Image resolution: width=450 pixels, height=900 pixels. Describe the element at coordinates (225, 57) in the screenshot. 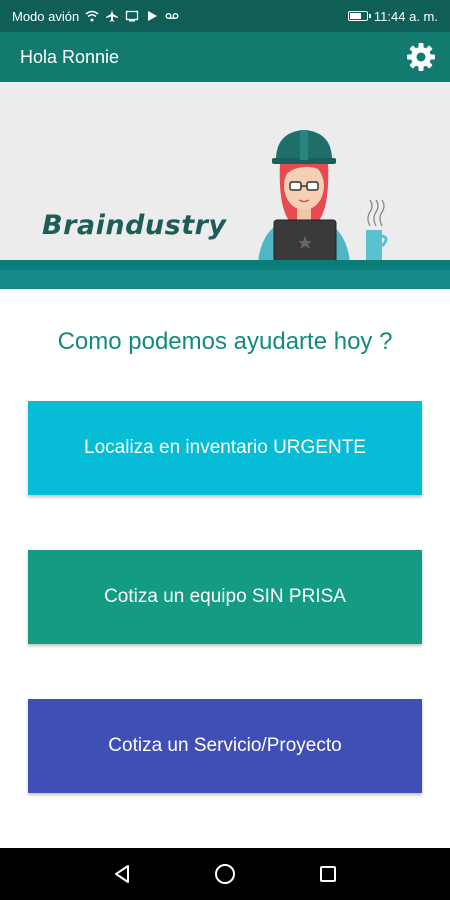

I see `app-bar: Hola Ronnie` at that location.